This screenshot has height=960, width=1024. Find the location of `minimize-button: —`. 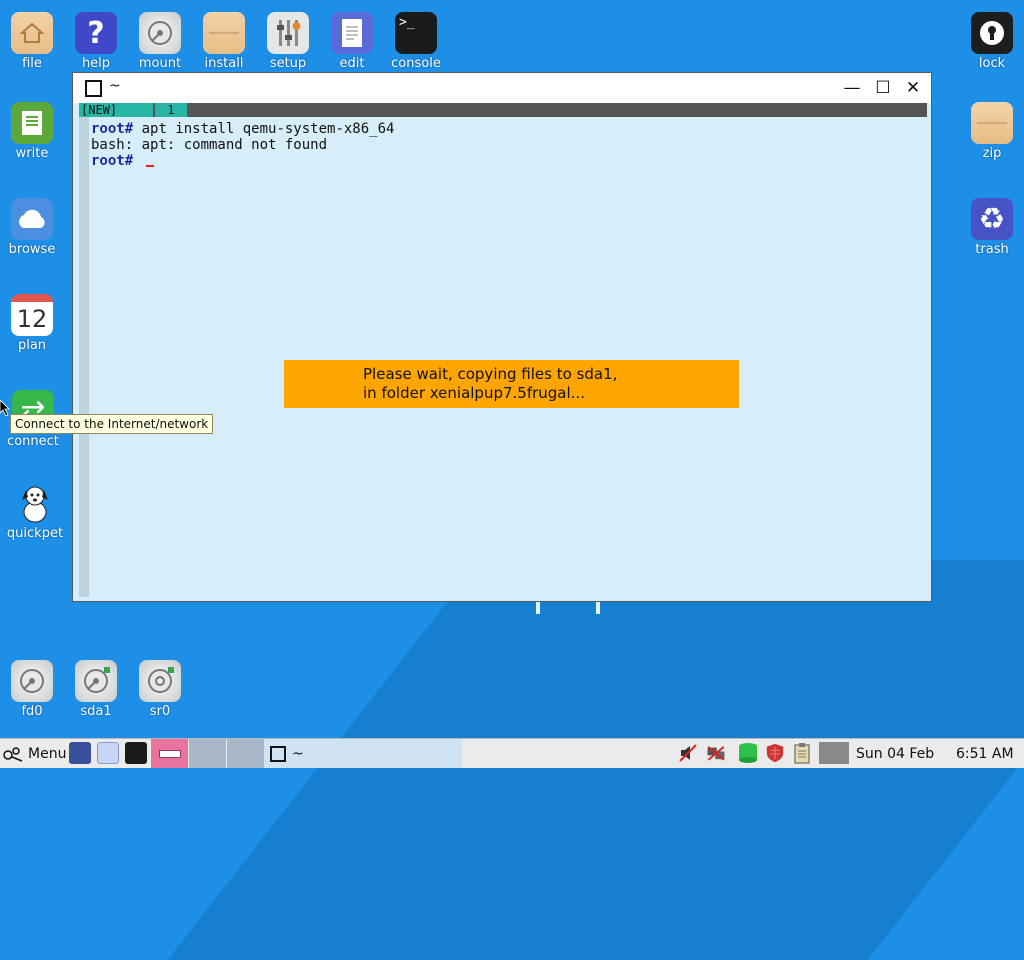

minimize-button: — is located at coordinates (852, 88).